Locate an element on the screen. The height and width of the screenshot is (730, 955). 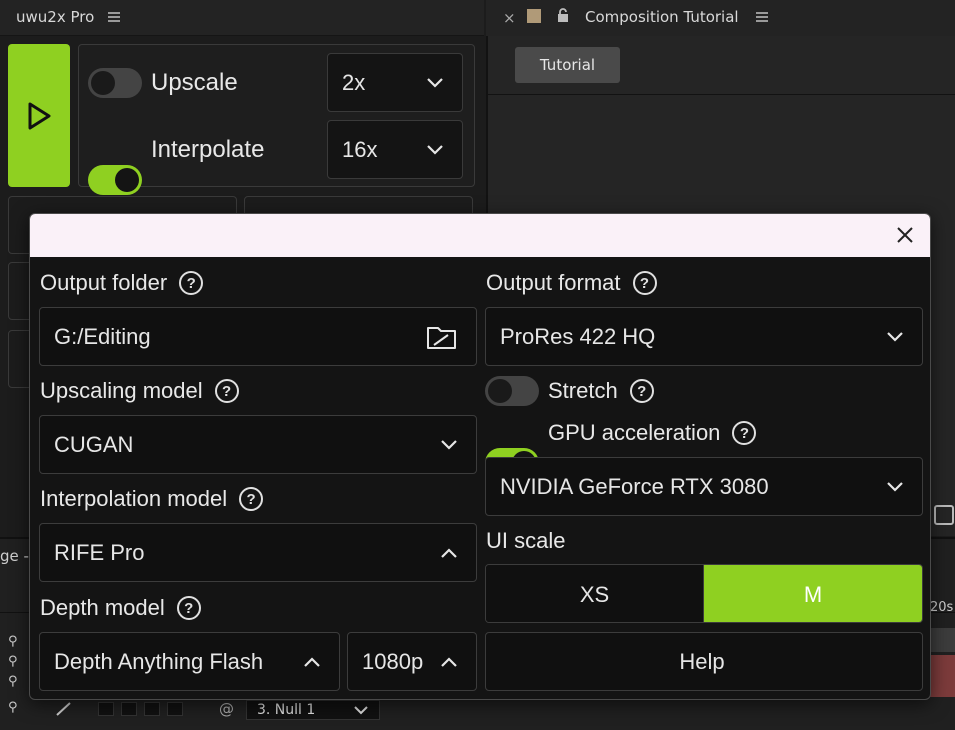
interpolation-model-select: RIFE Pro is located at coordinates (258, 552).